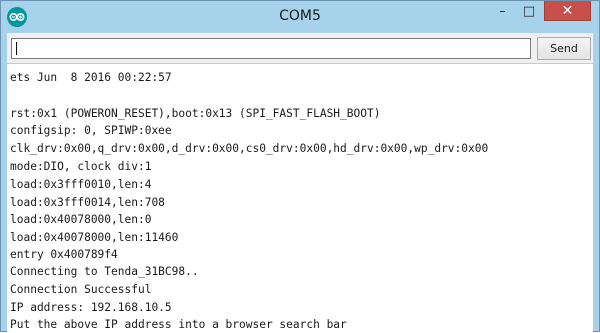 The image size is (600, 333). Describe the element at coordinates (81, 184) in the screenshot. I see `output-line: load:0x3fff0010,len:4` at that location.